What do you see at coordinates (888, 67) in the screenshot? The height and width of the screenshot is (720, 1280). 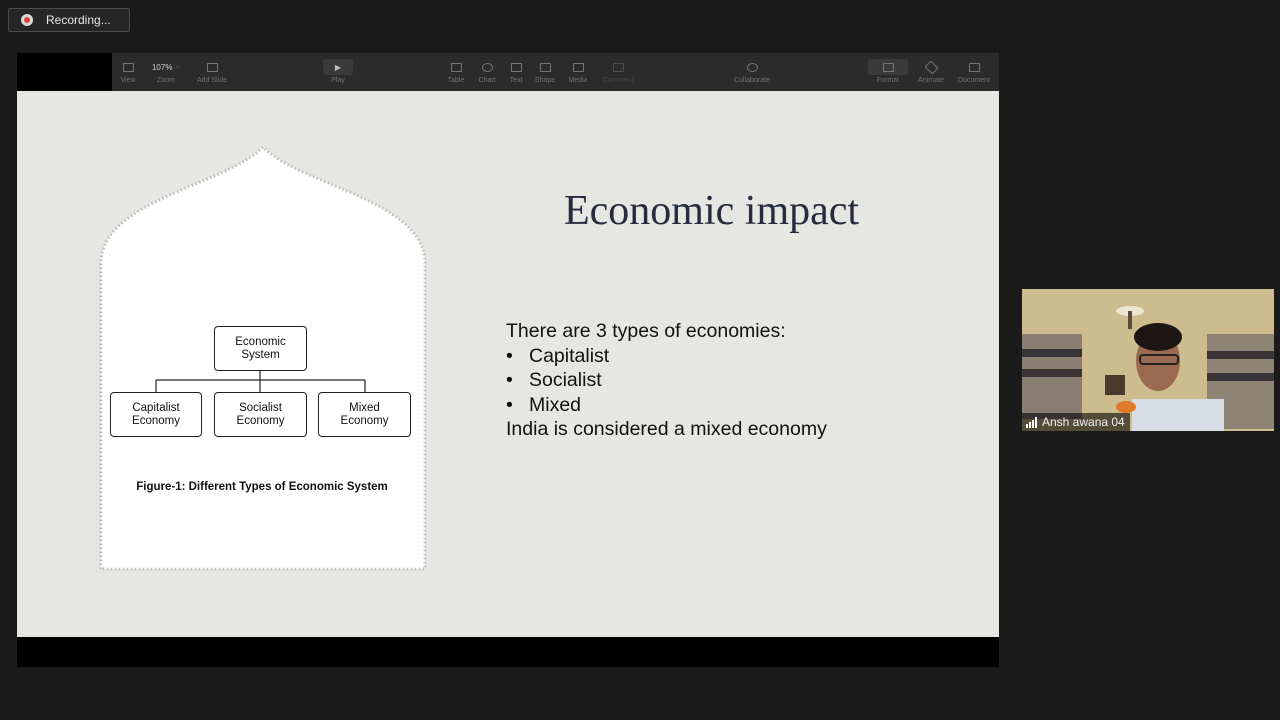 I see `format-brush-icon` at bounding box center [888, 67].